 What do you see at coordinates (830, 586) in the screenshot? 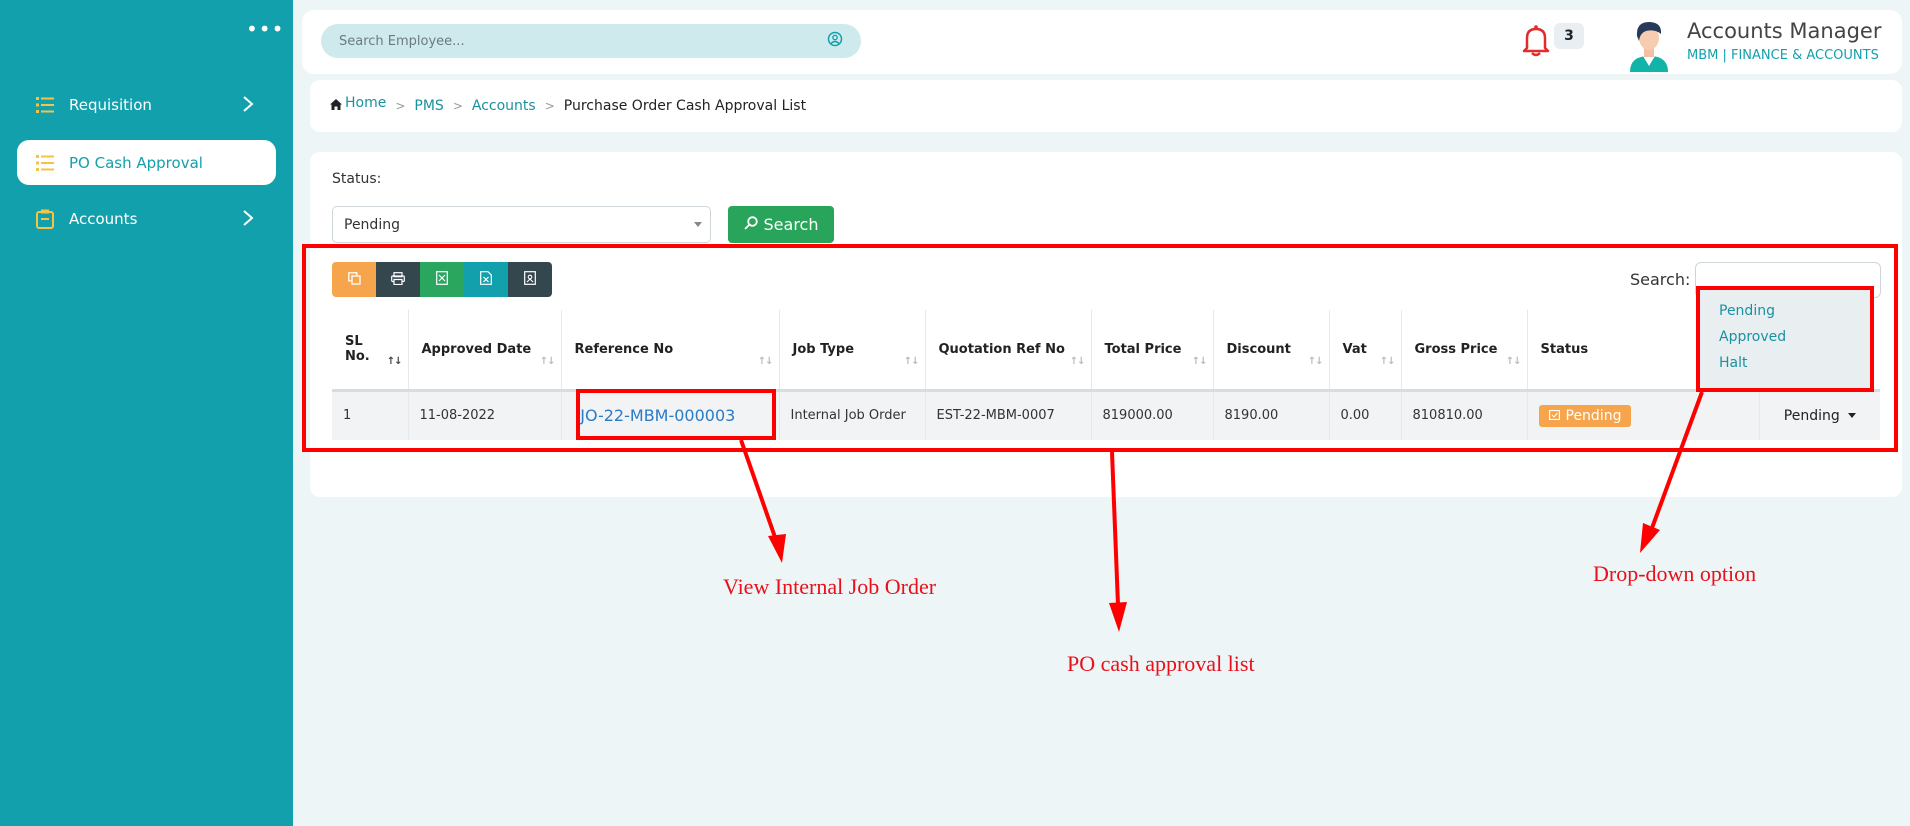
I see `annotation-label-view-job: View Internal Job Order` at bounding box center [830, 586].